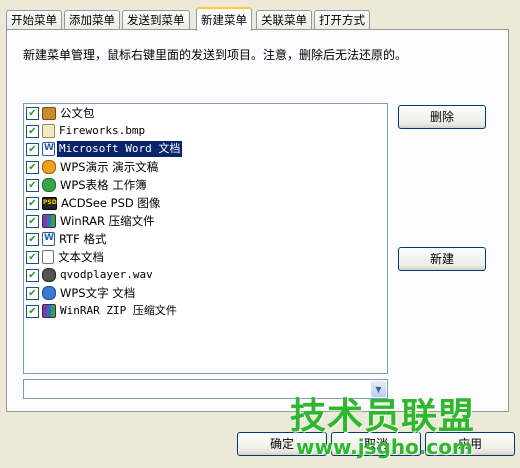 The height and width of the screenshot is (468, 520). What do you see at coordinates (107, 221) in the screenshot?
I see `list-item-label: WinRAR 压缩文件` at bounding box center [107, 221].